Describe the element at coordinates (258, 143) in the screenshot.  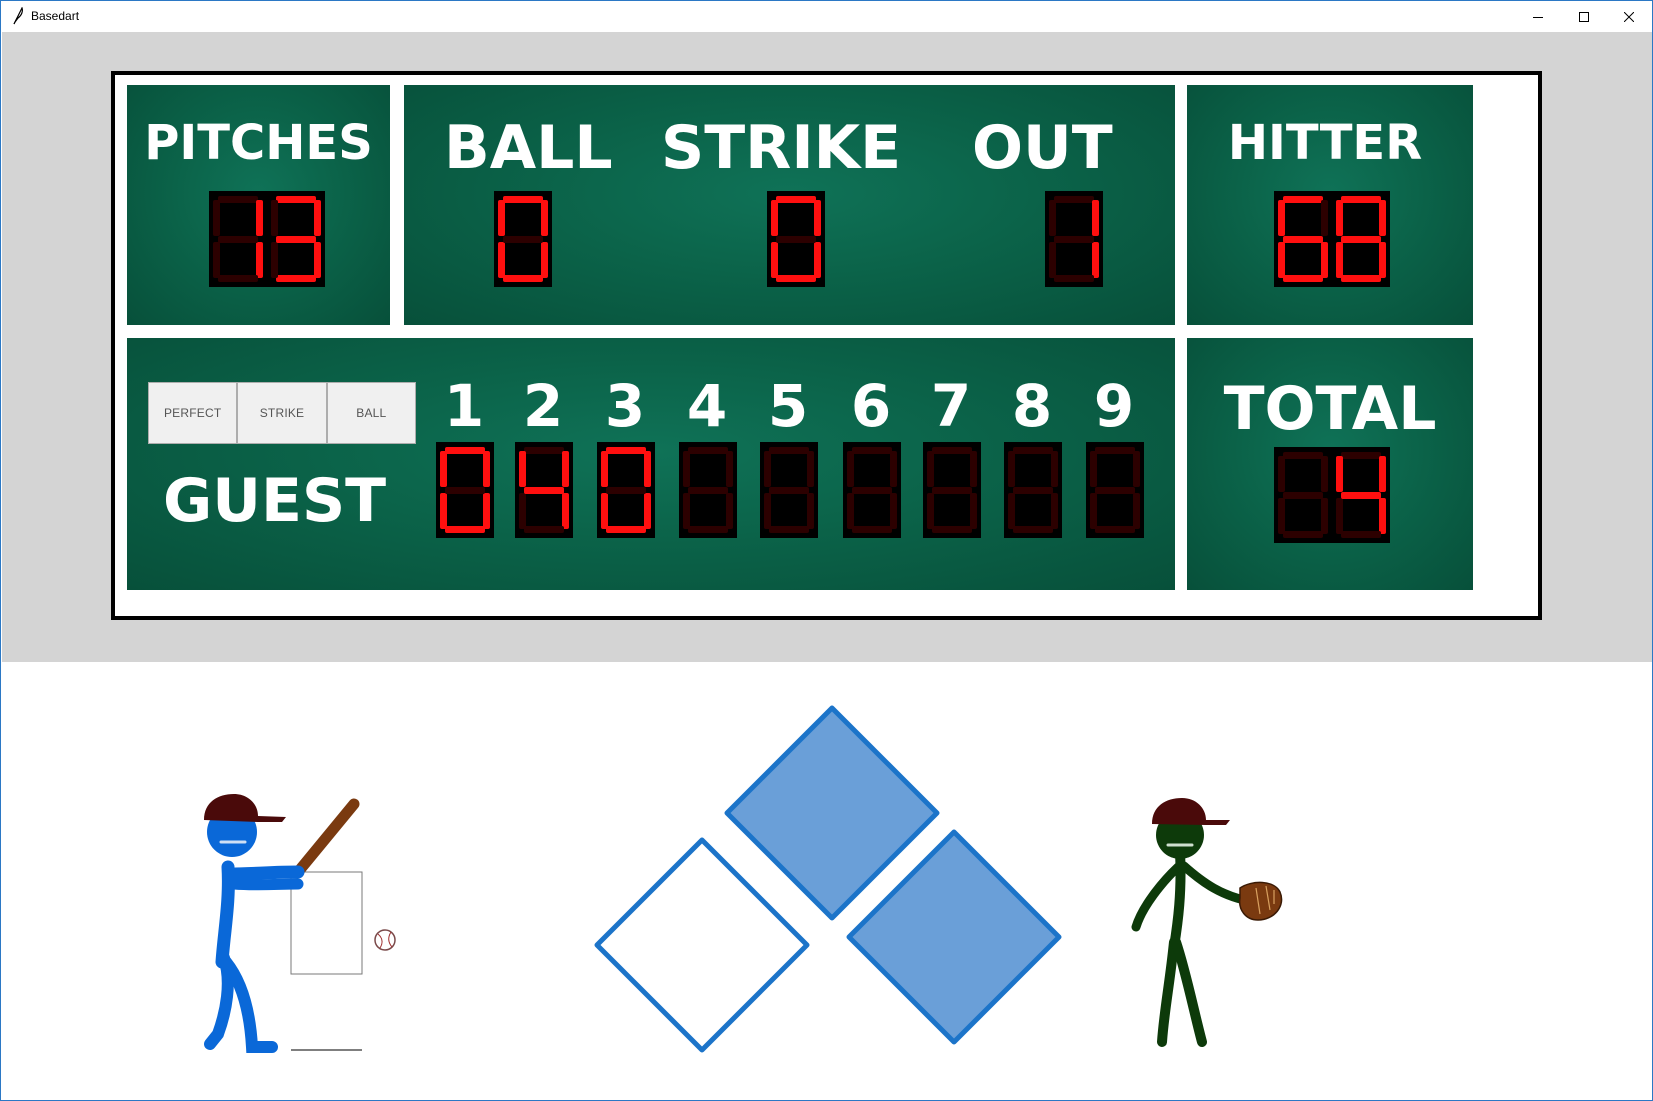
I see `pitches-label: PITCHES` at that location.